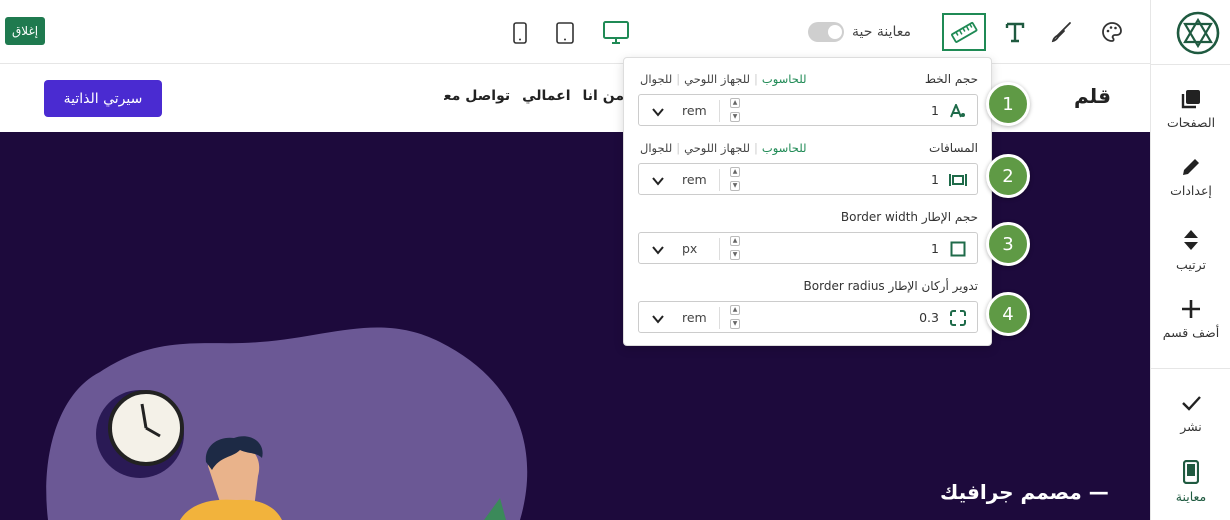  What do you see at coordinates (958, 111) in the screenshot?
I see `font-size-icon` at bounding box center [958, 111].